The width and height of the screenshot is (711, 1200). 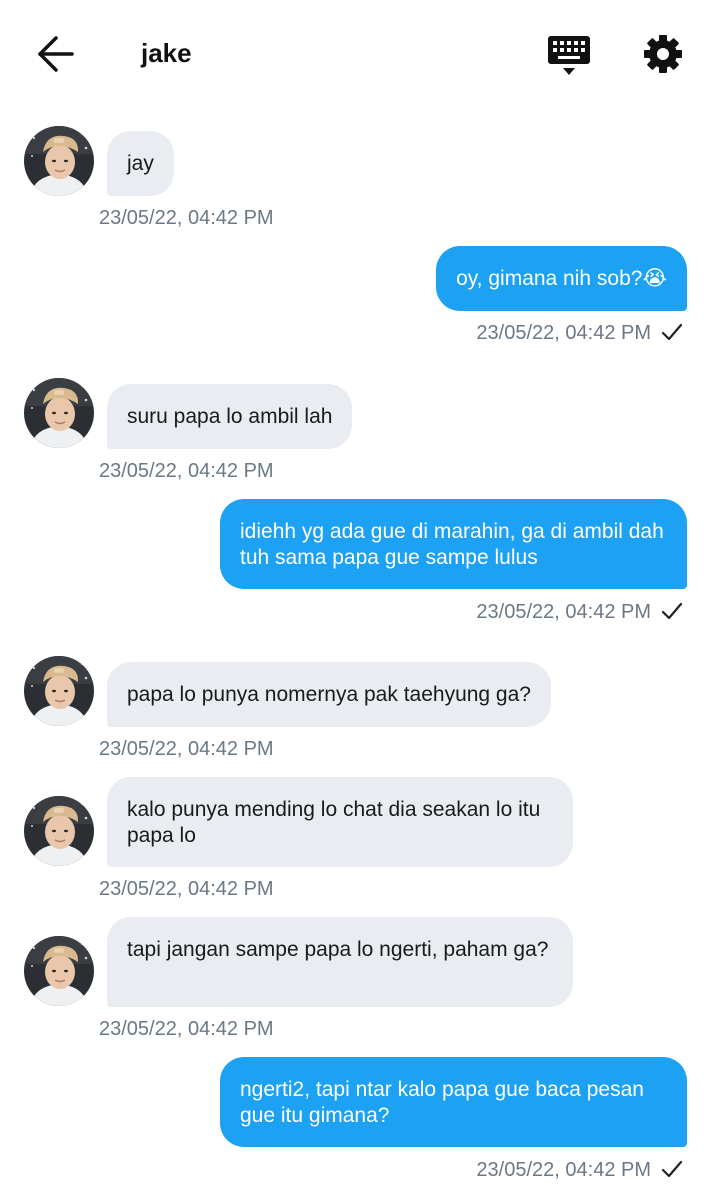 I want to click on gear-icon, so click(x=663, y=54).